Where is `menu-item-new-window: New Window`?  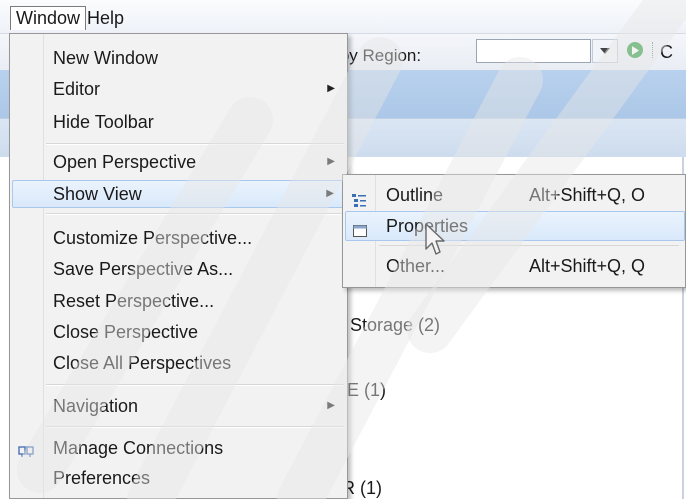 menu-item-new-window: New Window is located at coordinates (178, 58).